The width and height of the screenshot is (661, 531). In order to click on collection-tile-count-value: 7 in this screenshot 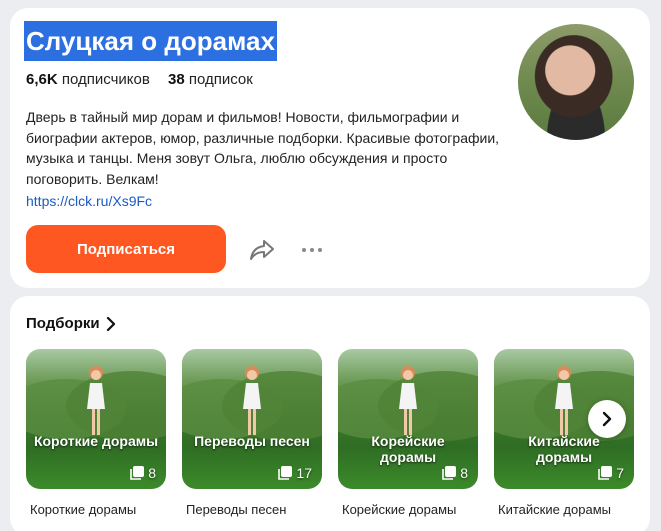, I will do `click(620, 473)`.